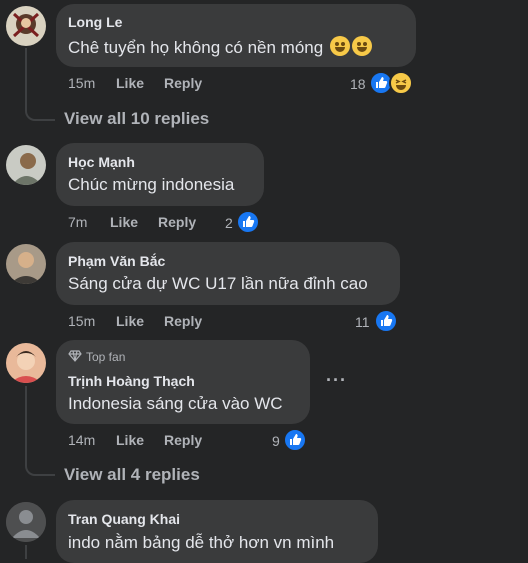 The height and width of the screenshot is (563, 528). I want to click on commenter-name: Tran Quang Khai, so click(124, 519).